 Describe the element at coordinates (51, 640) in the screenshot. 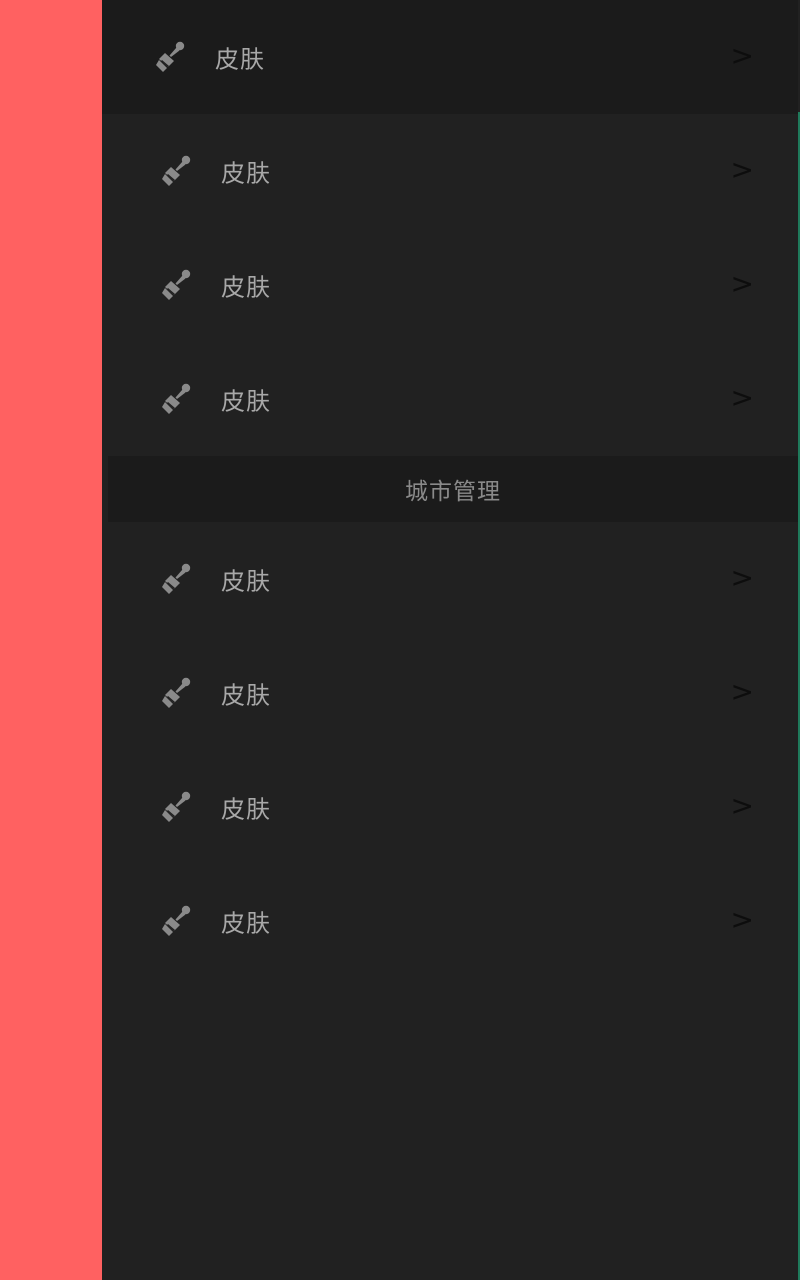

I see `main-content-peek` at that location.